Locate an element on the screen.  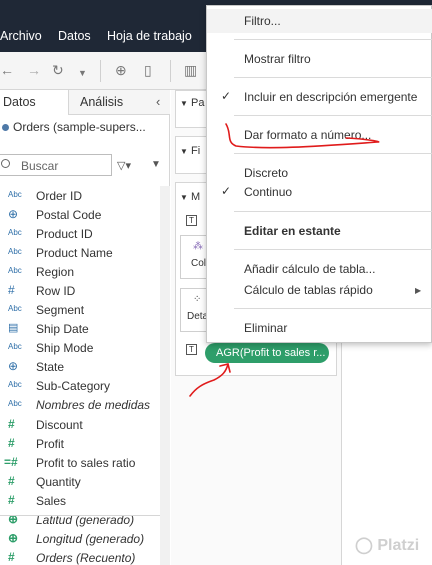
new-sheet-icon: ▥ is located at coordinates (190, 70).